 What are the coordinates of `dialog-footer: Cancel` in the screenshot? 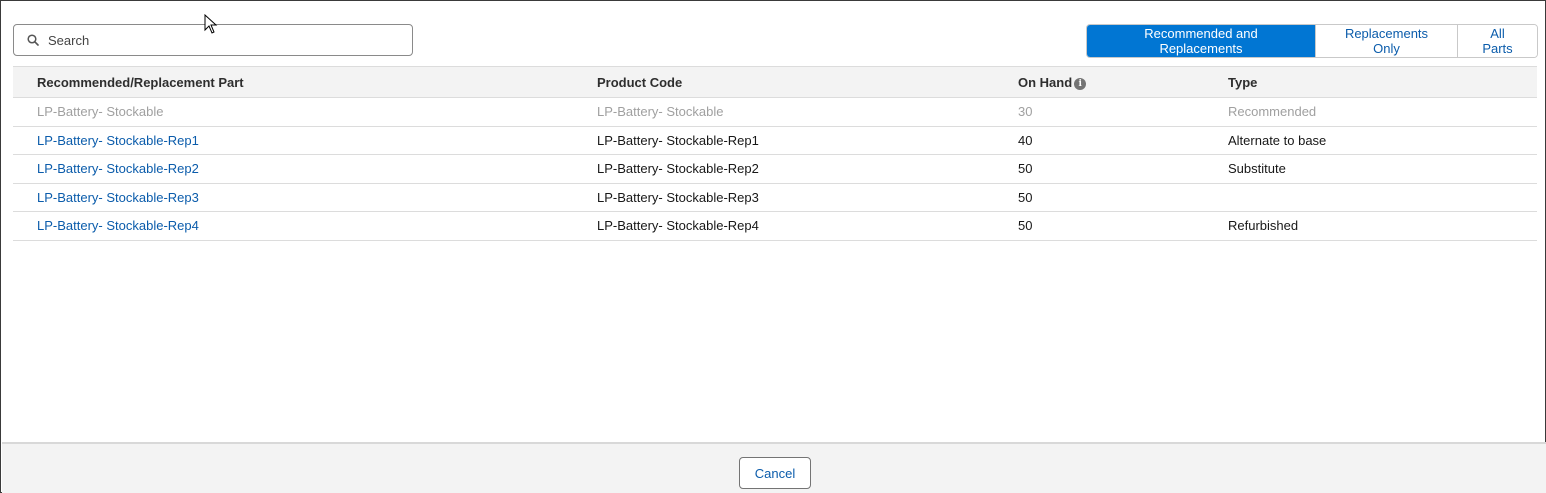 It's located at (774, 467).